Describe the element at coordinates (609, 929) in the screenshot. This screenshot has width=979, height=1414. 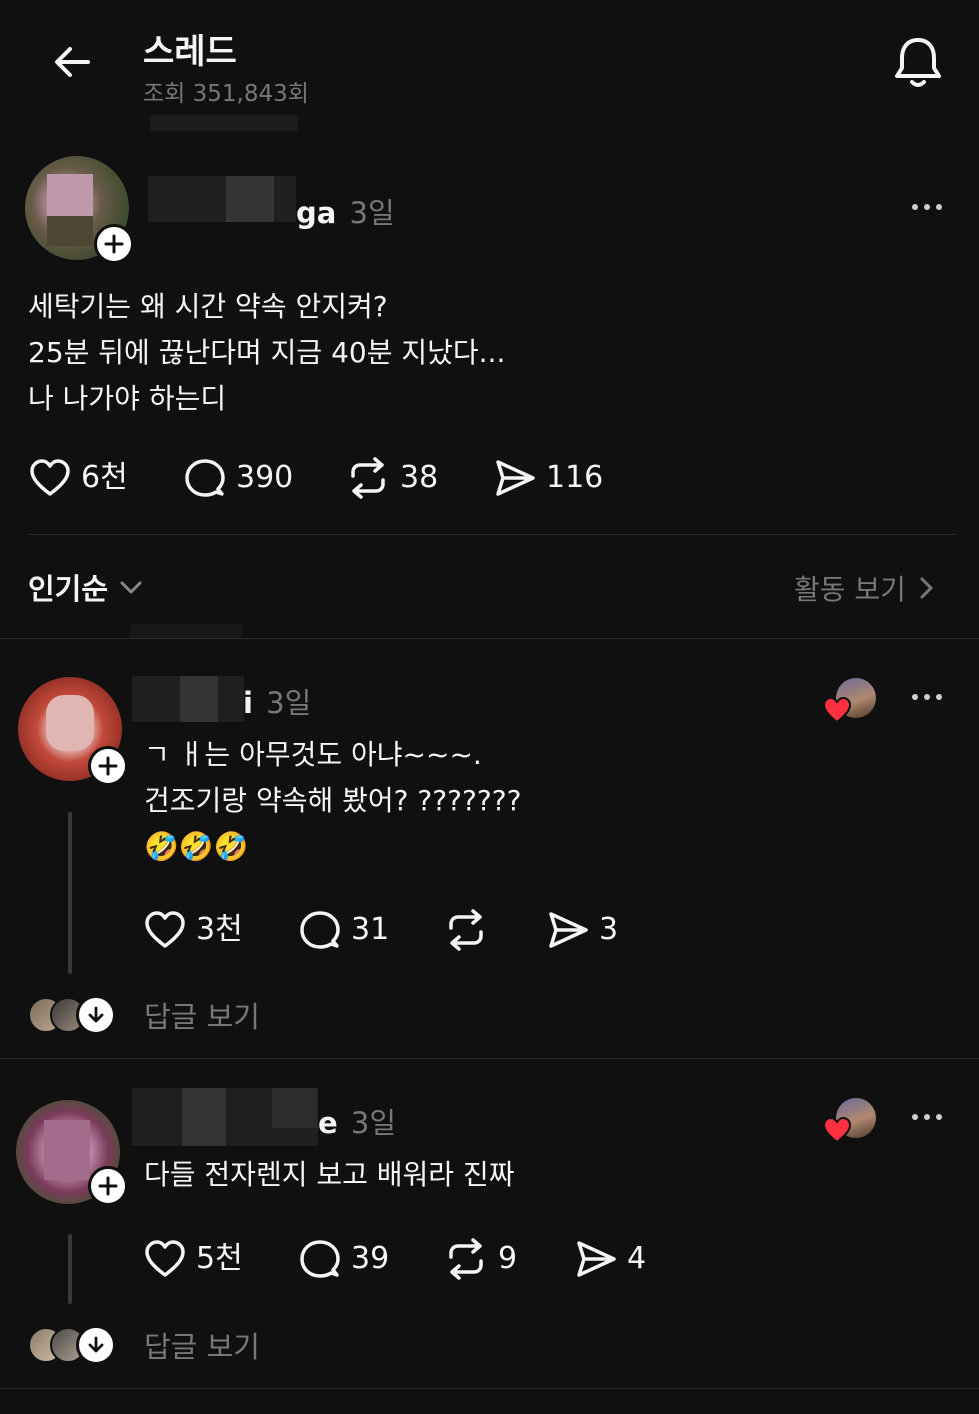
I see `share-count: 3` at that location.